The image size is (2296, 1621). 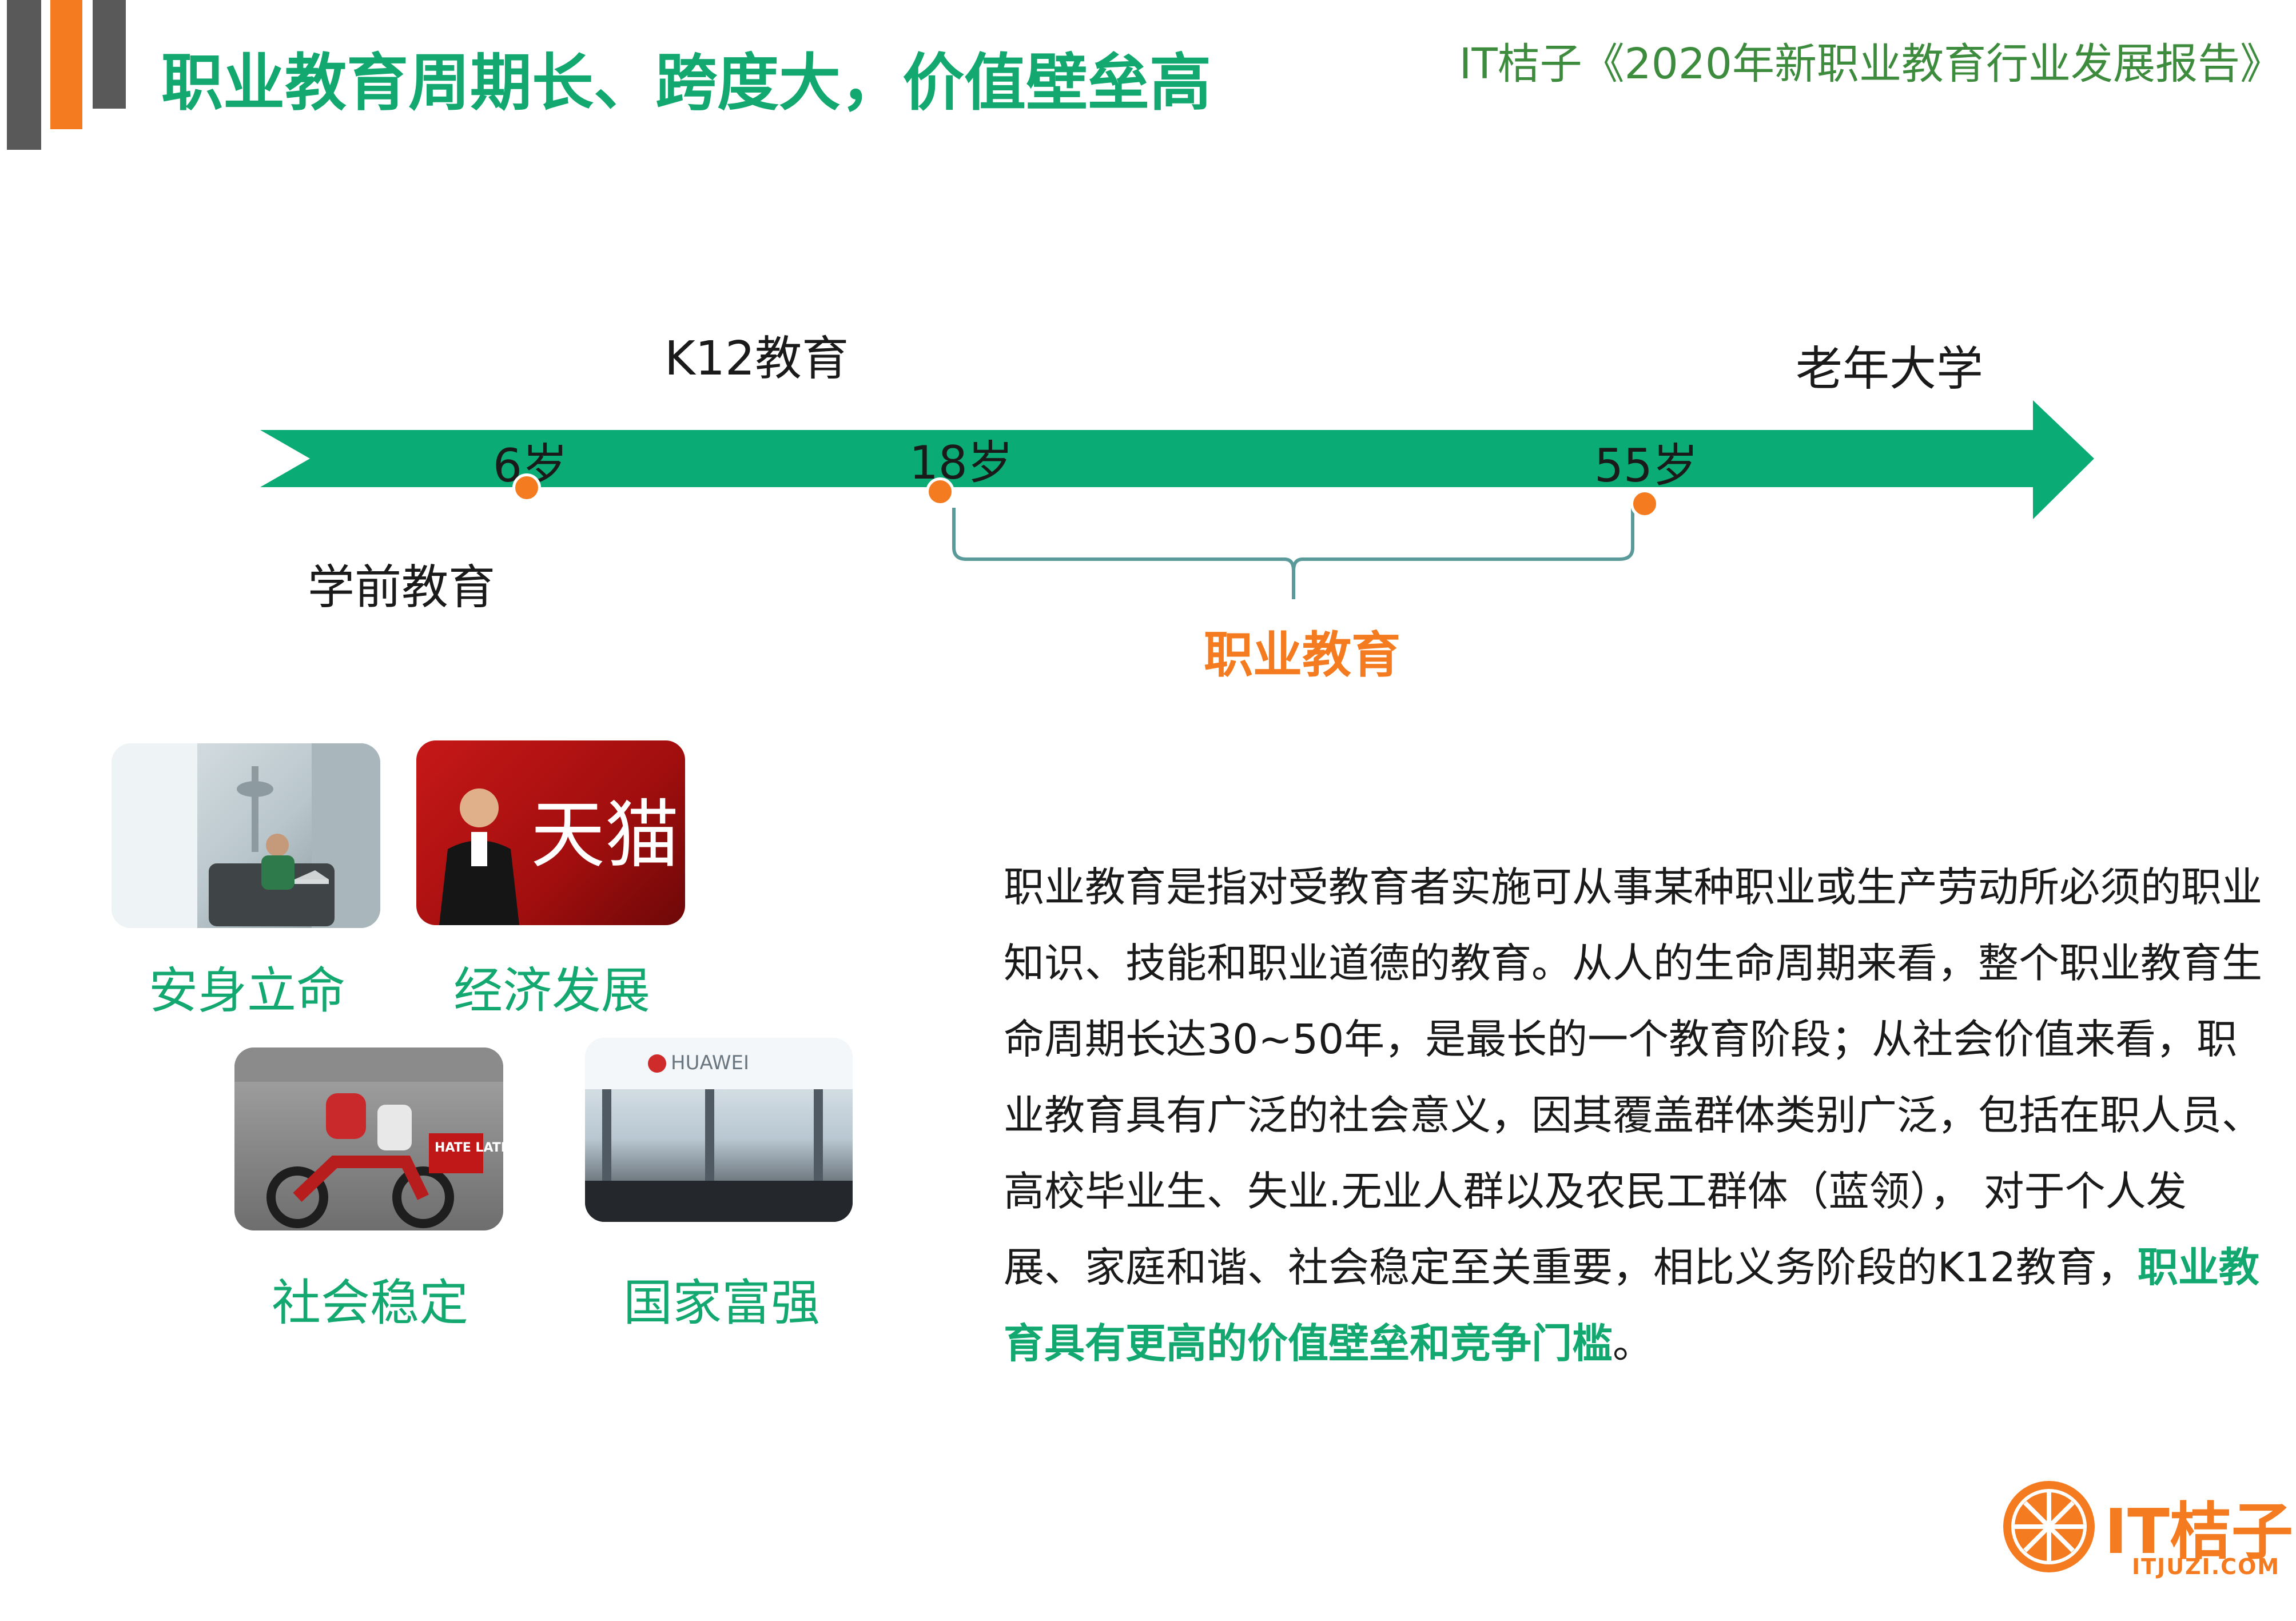 What do you see at coordinates (1302, 655) in the screenshot?
I see `vocational-education-label: 职业教育` at bounding box center [1302, 655].